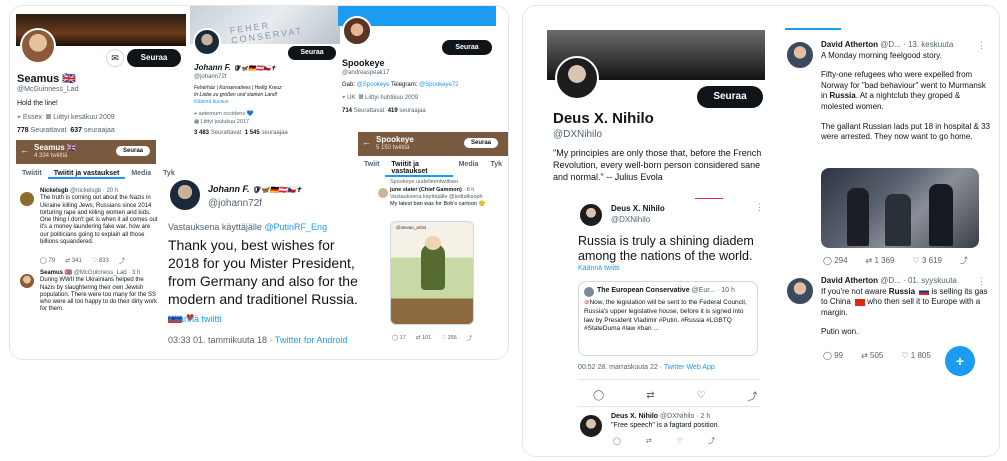 This screenshot has width=1007, height=461. What do you see at coordinates (438, 85) in the screenshot?
I see `bio-telegram-link: @Spookeye72` at bounding box center [438, 85].